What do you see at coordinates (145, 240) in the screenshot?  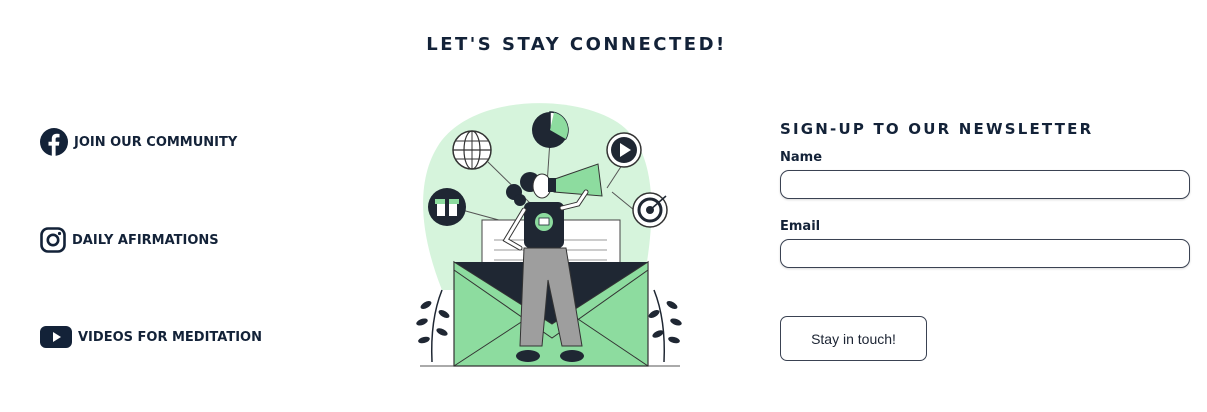 I see `social-label: DAILY AFIRMATIONS` at bounding box center [145, 240].